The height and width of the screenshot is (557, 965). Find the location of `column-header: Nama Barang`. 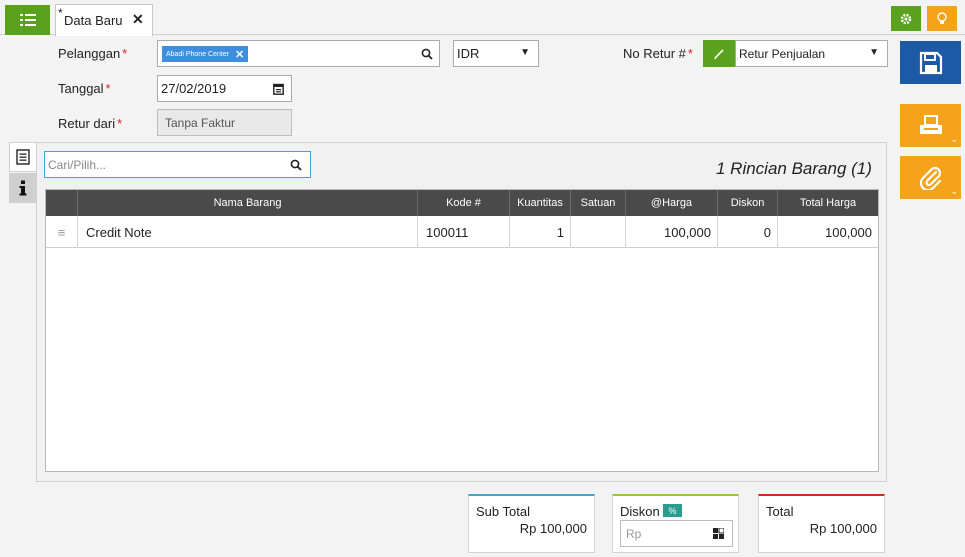

column-header: Nama Barang is located at coordinates (248, 203).